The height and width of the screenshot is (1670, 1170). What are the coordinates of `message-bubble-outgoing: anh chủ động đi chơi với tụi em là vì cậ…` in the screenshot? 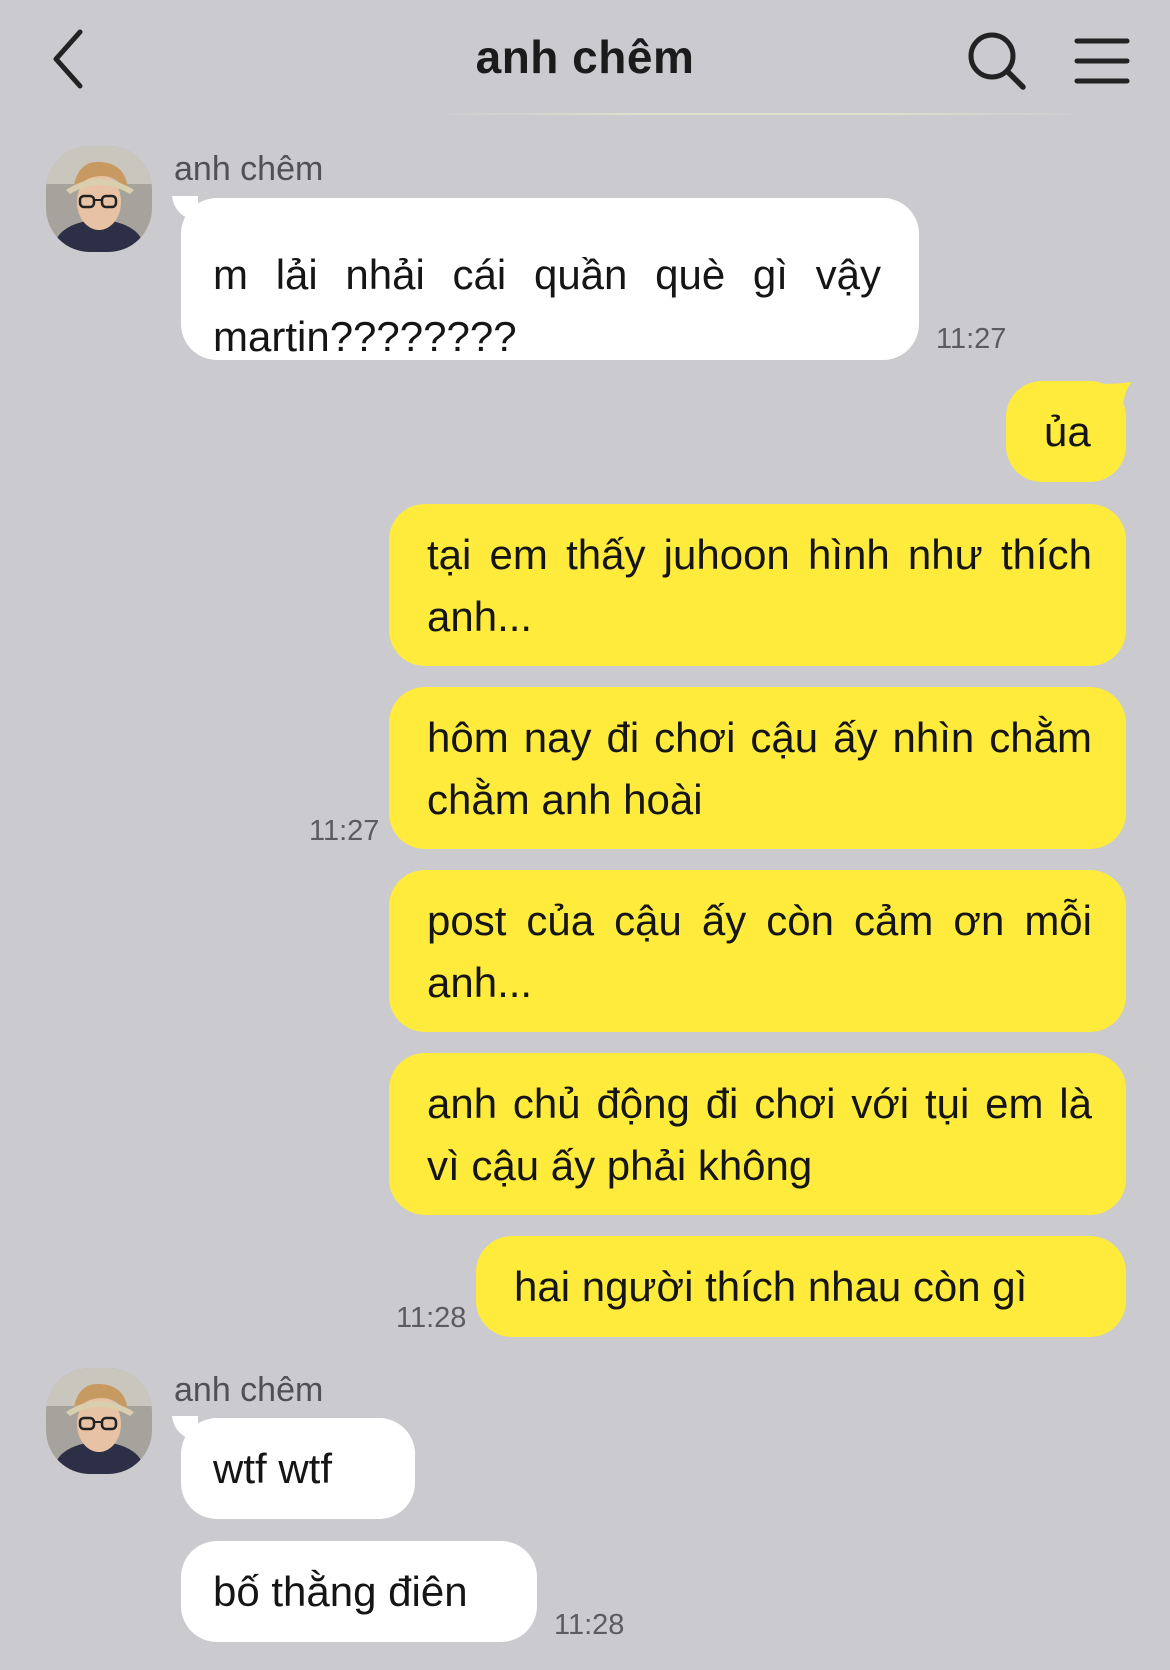 It's located at (757, 1134).